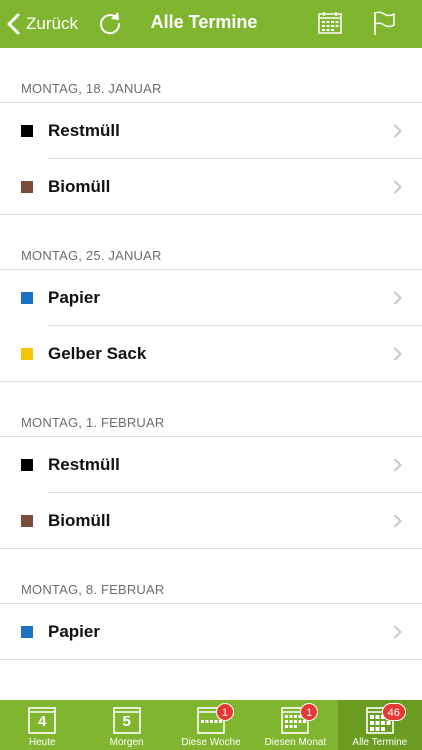  Describe the element at coordinates (97, 353) in the screenshot. I see `item-label: Gelber Sack` at that location.